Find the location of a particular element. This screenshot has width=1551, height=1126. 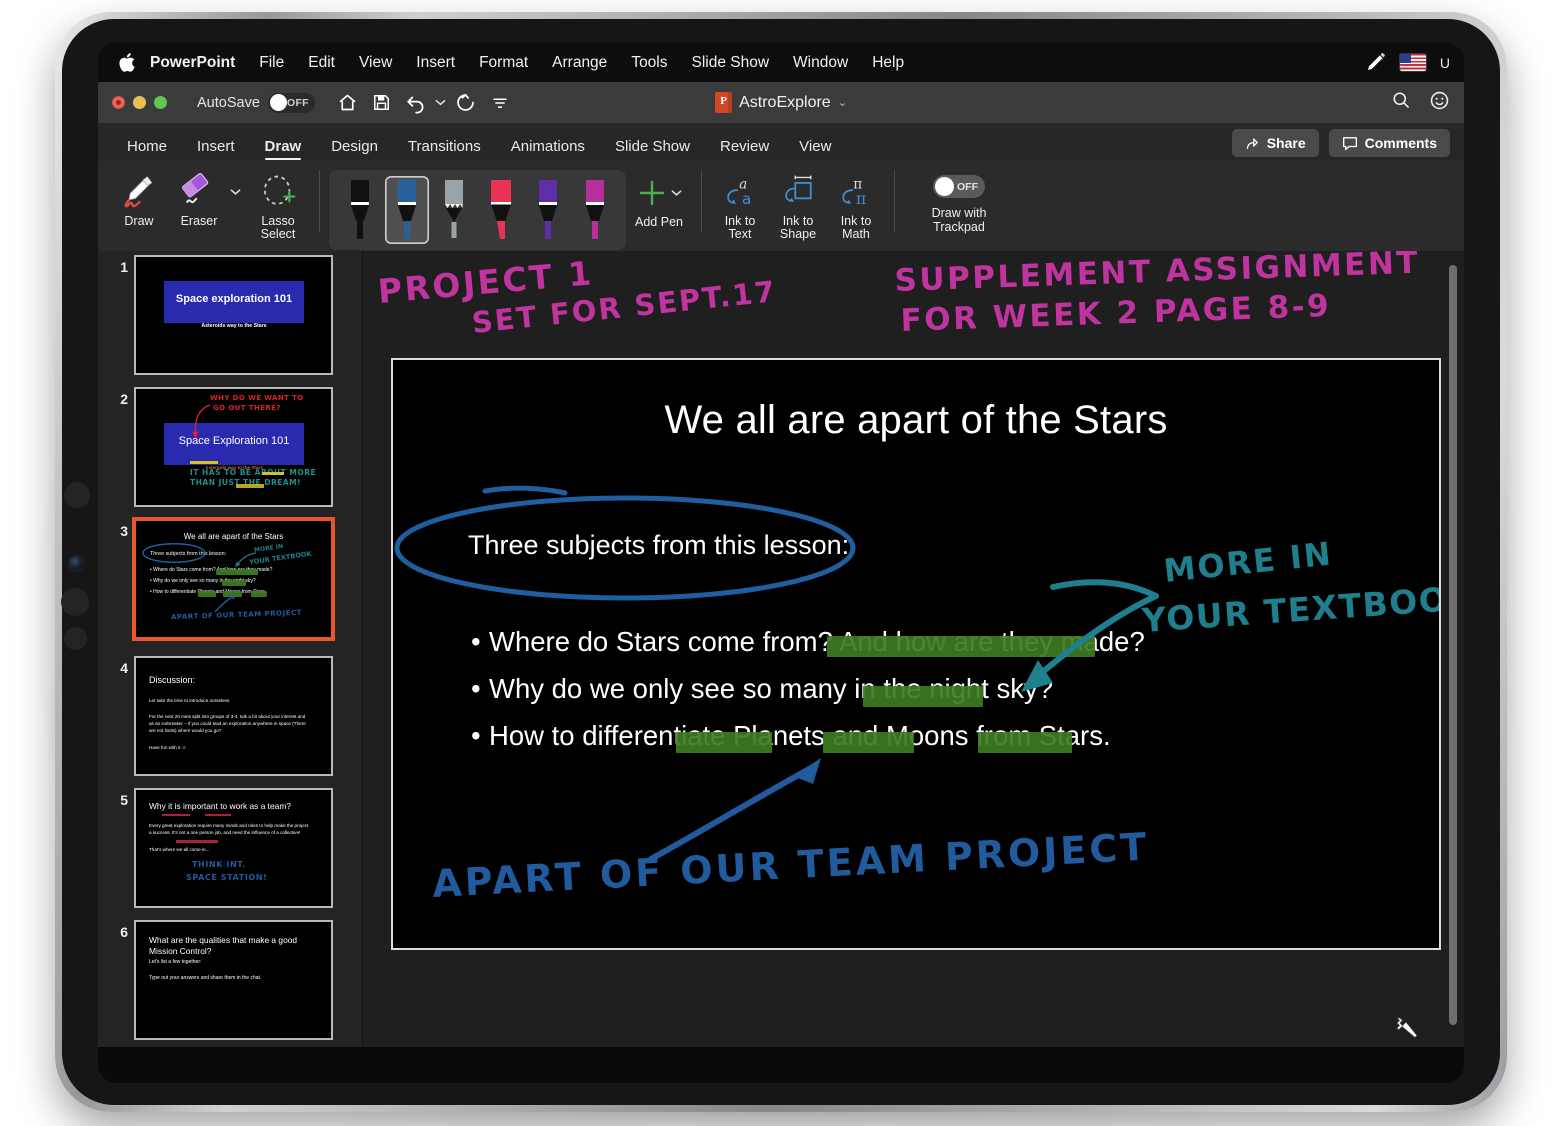

tab-design: Design is located at coordinates (354, 149).